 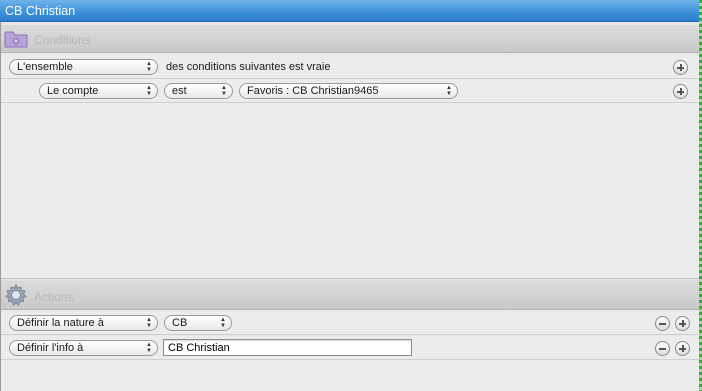 I want to click on conditions-header: Conditions, so click(x=351, y=39).